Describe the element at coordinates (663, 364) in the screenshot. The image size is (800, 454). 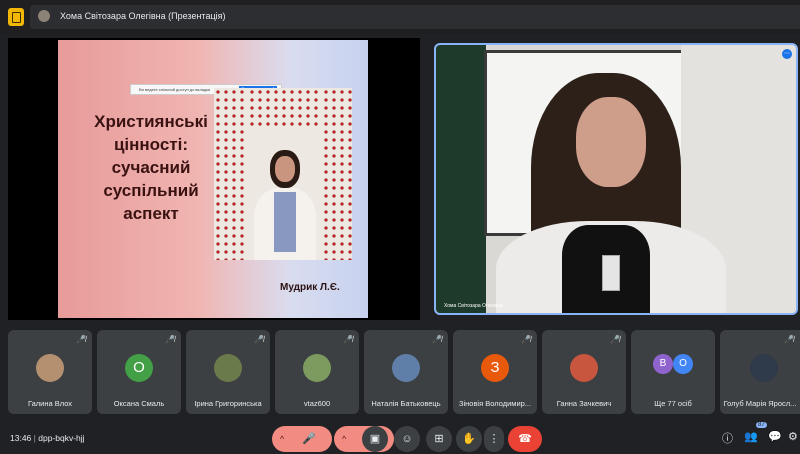
I see `avatar: В` at that location.